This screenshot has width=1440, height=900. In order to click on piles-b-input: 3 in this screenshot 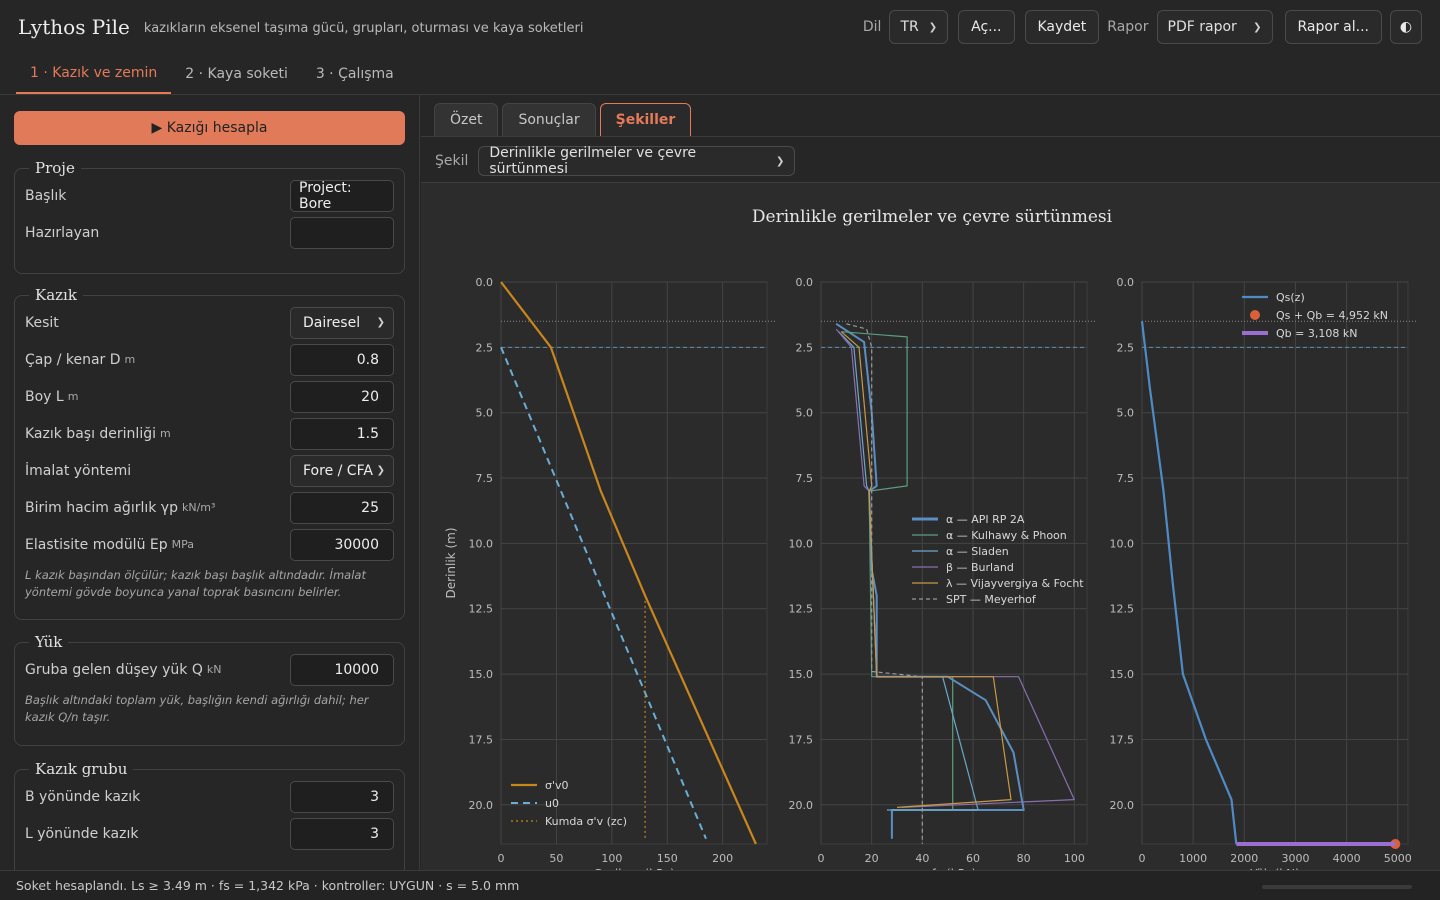, I will do `click(342, 796)`.